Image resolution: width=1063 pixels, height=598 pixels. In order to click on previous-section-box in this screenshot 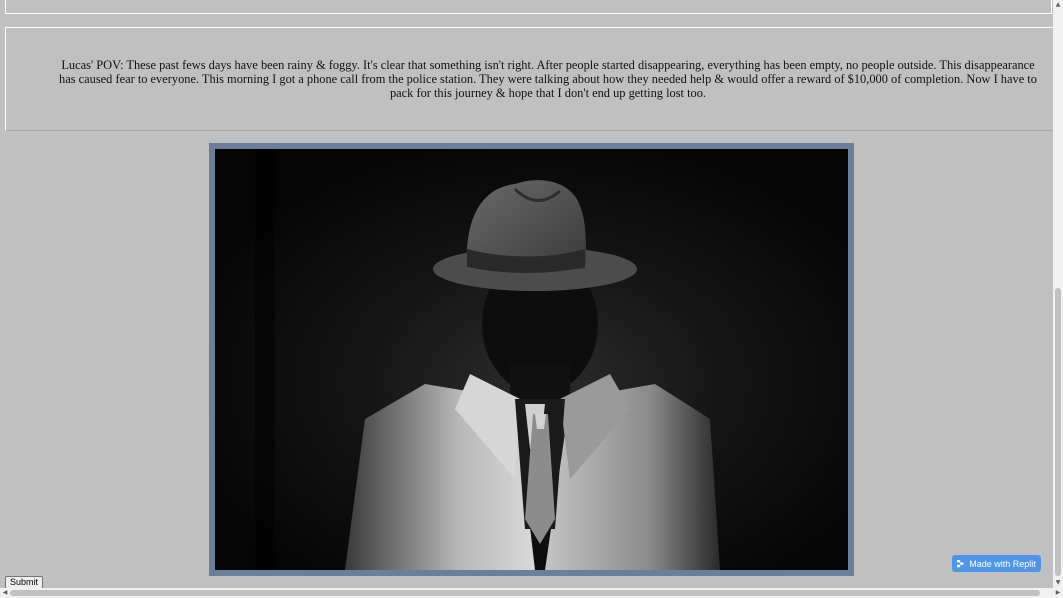, I will do `click(528, 7)`.